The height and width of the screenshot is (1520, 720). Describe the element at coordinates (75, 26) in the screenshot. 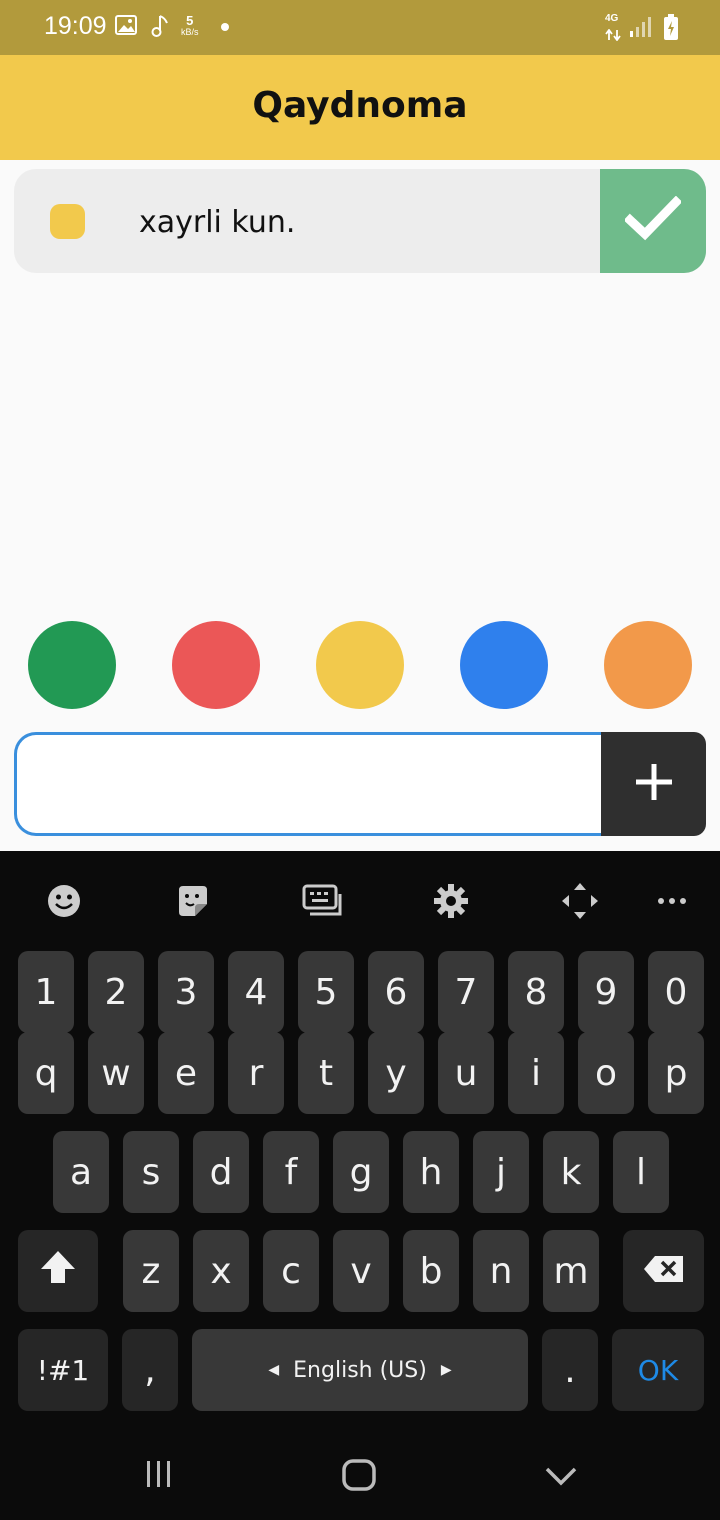

I see `status-time: 19:09` at that location.